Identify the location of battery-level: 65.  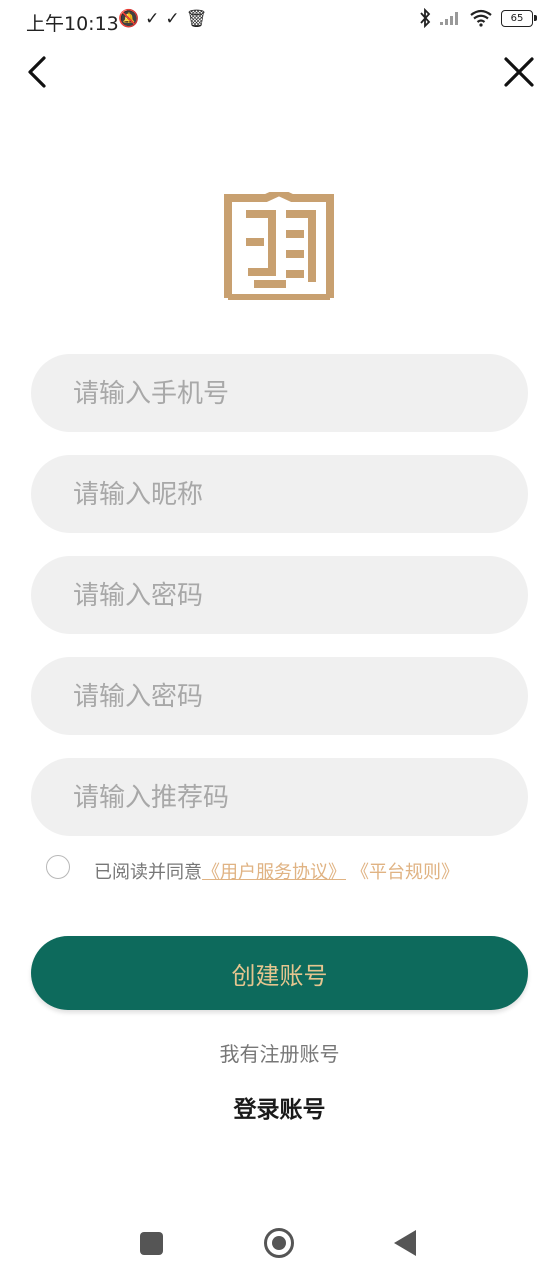
(517, 18).